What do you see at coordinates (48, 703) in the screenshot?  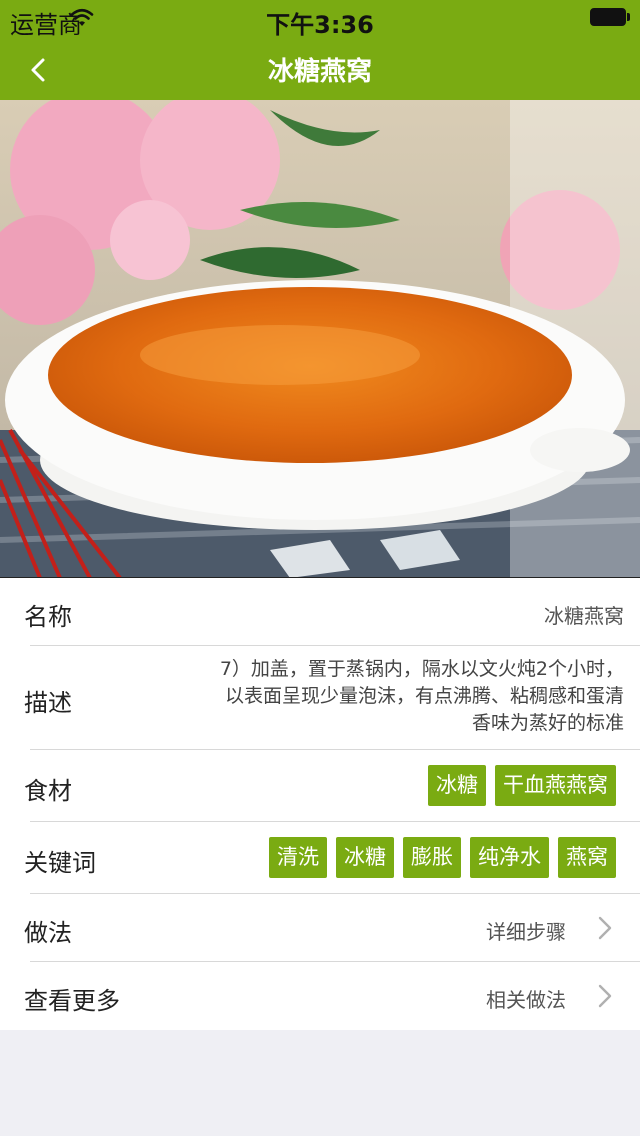 I see `description-label: 描述` at bounding box center [48, 703].